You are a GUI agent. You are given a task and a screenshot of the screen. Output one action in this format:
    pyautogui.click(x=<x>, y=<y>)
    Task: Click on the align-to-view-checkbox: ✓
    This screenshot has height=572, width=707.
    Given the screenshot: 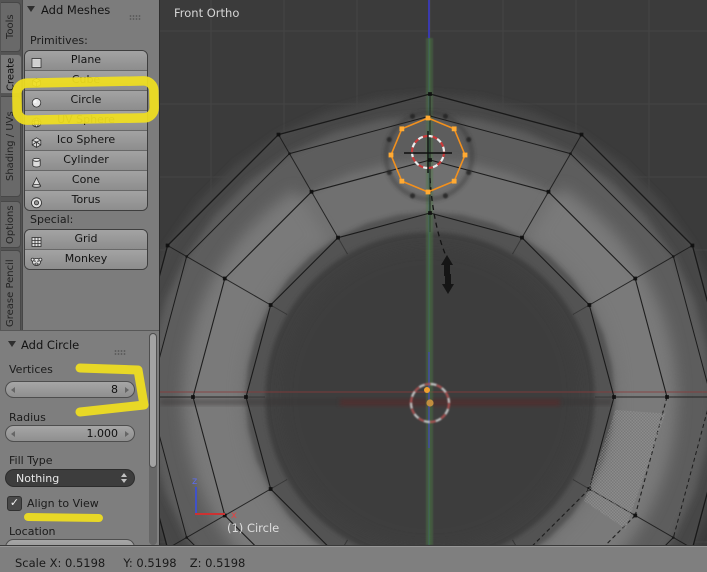 What is the action you would take?
    pyautogui.click(x=14, y=503)
    